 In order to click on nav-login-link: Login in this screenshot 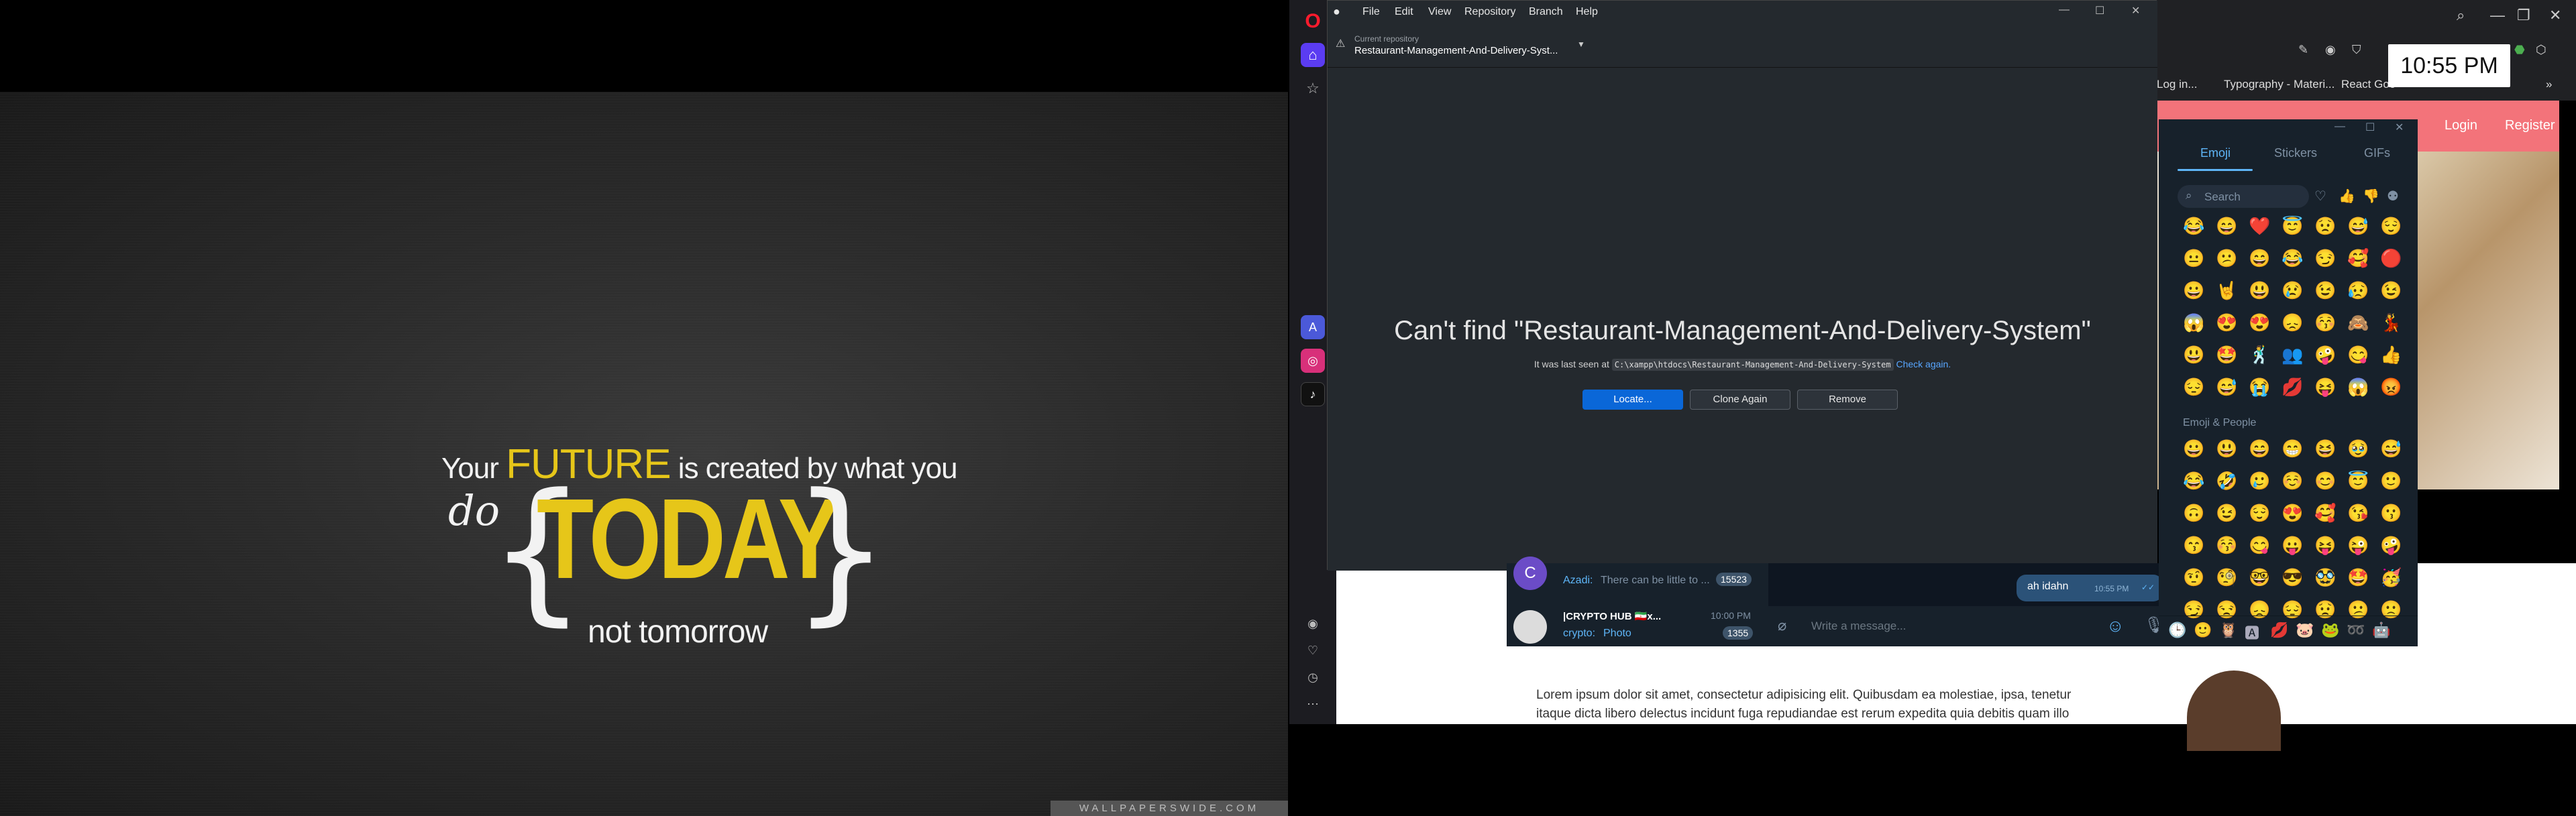, I will do `click(2461, 125)`.